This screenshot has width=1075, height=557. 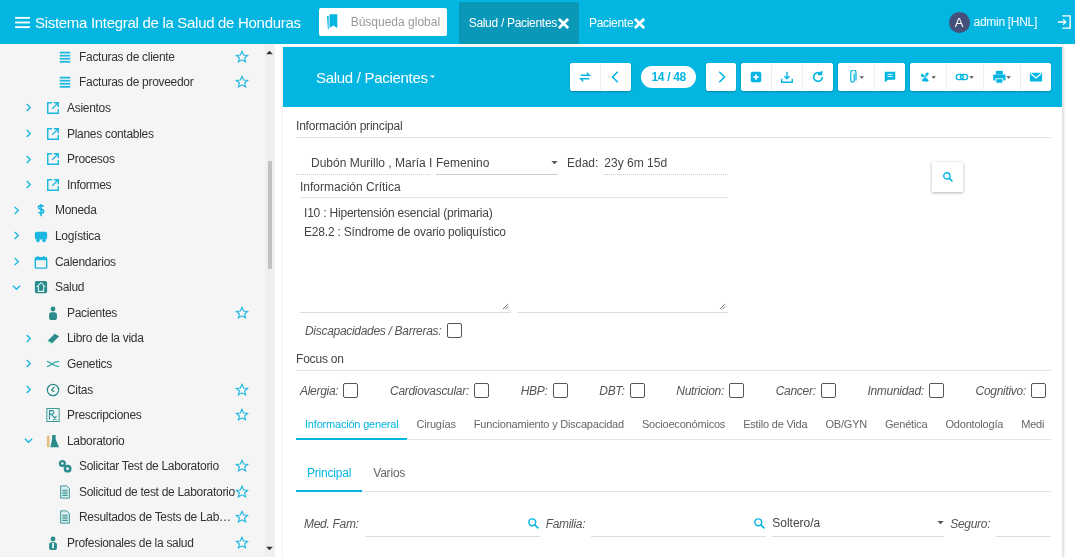 I want to click on tab: Funcionamiento y Discapacidad, so click(x=548, y=426).